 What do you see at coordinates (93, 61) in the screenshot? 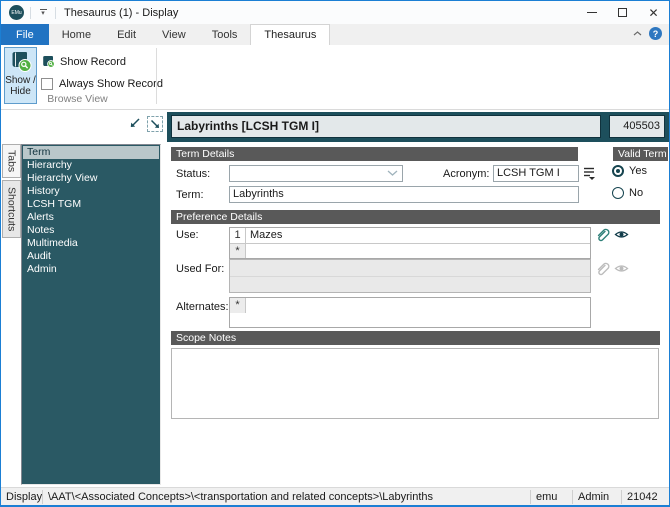
I see `show-record-label: Show Record` at bounding box center [93, 61].